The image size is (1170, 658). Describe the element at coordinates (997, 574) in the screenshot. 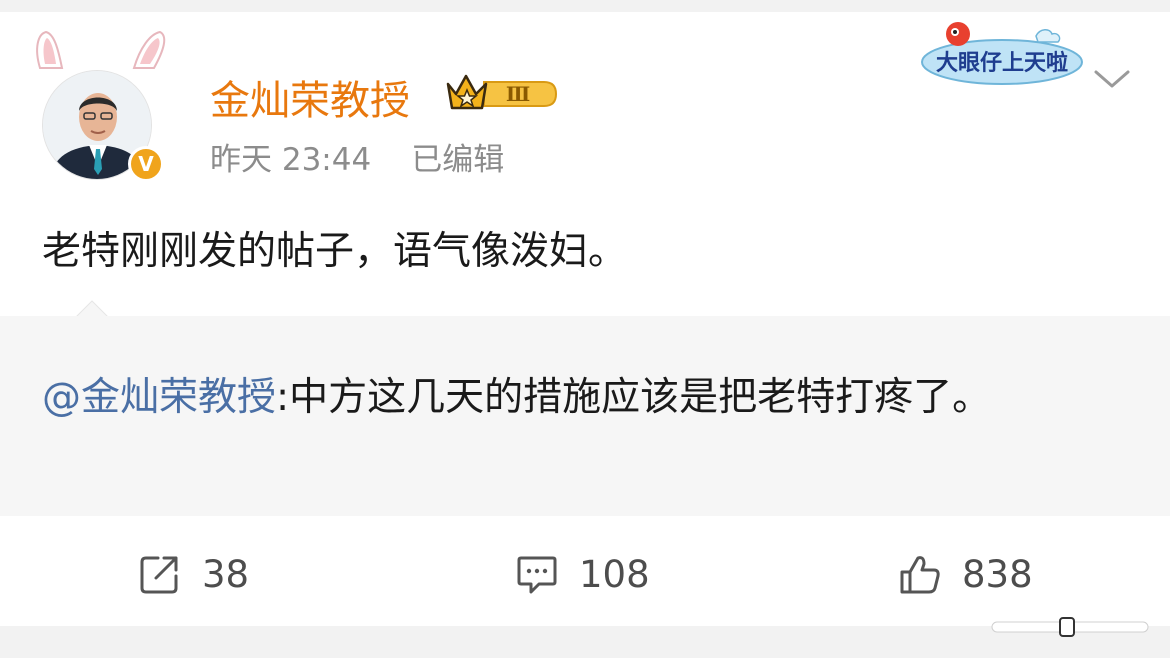

I see `like-count: 838` at that location.